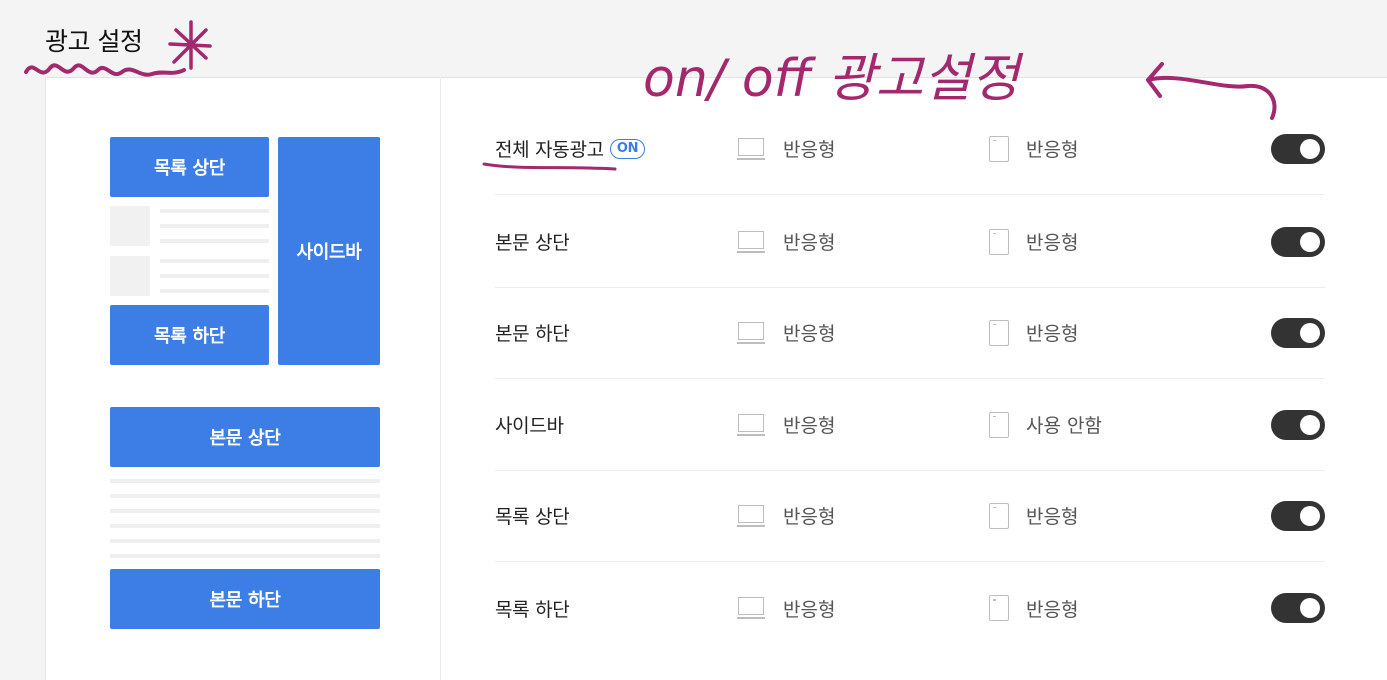  I want to click on row-label: 본문 하단, so click(532, 334).